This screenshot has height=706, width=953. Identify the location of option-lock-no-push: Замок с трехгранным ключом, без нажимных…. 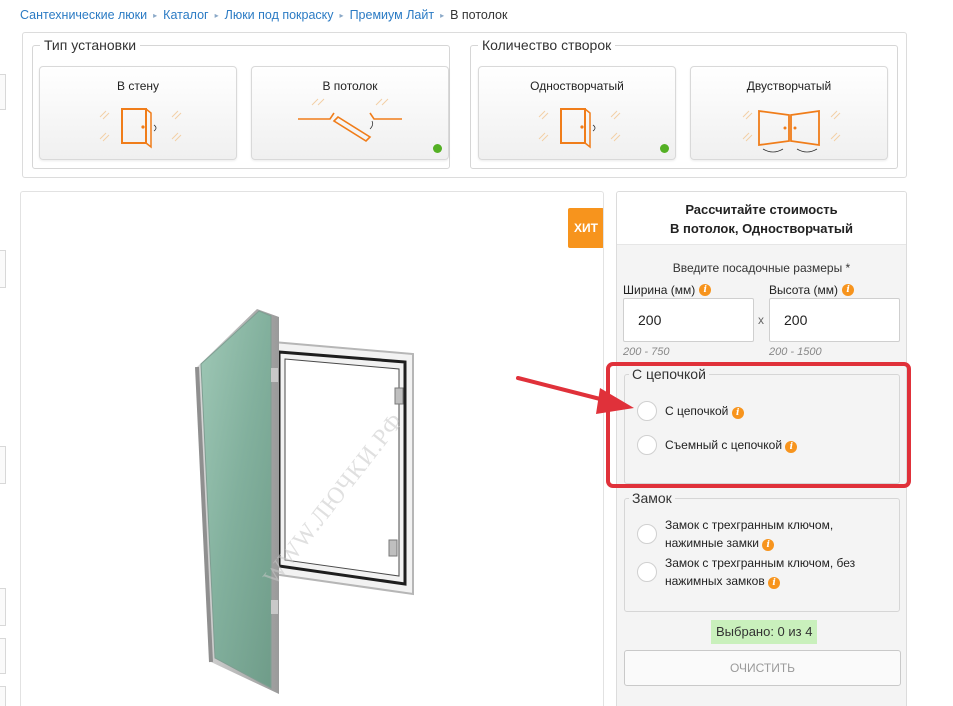
(746, 571).